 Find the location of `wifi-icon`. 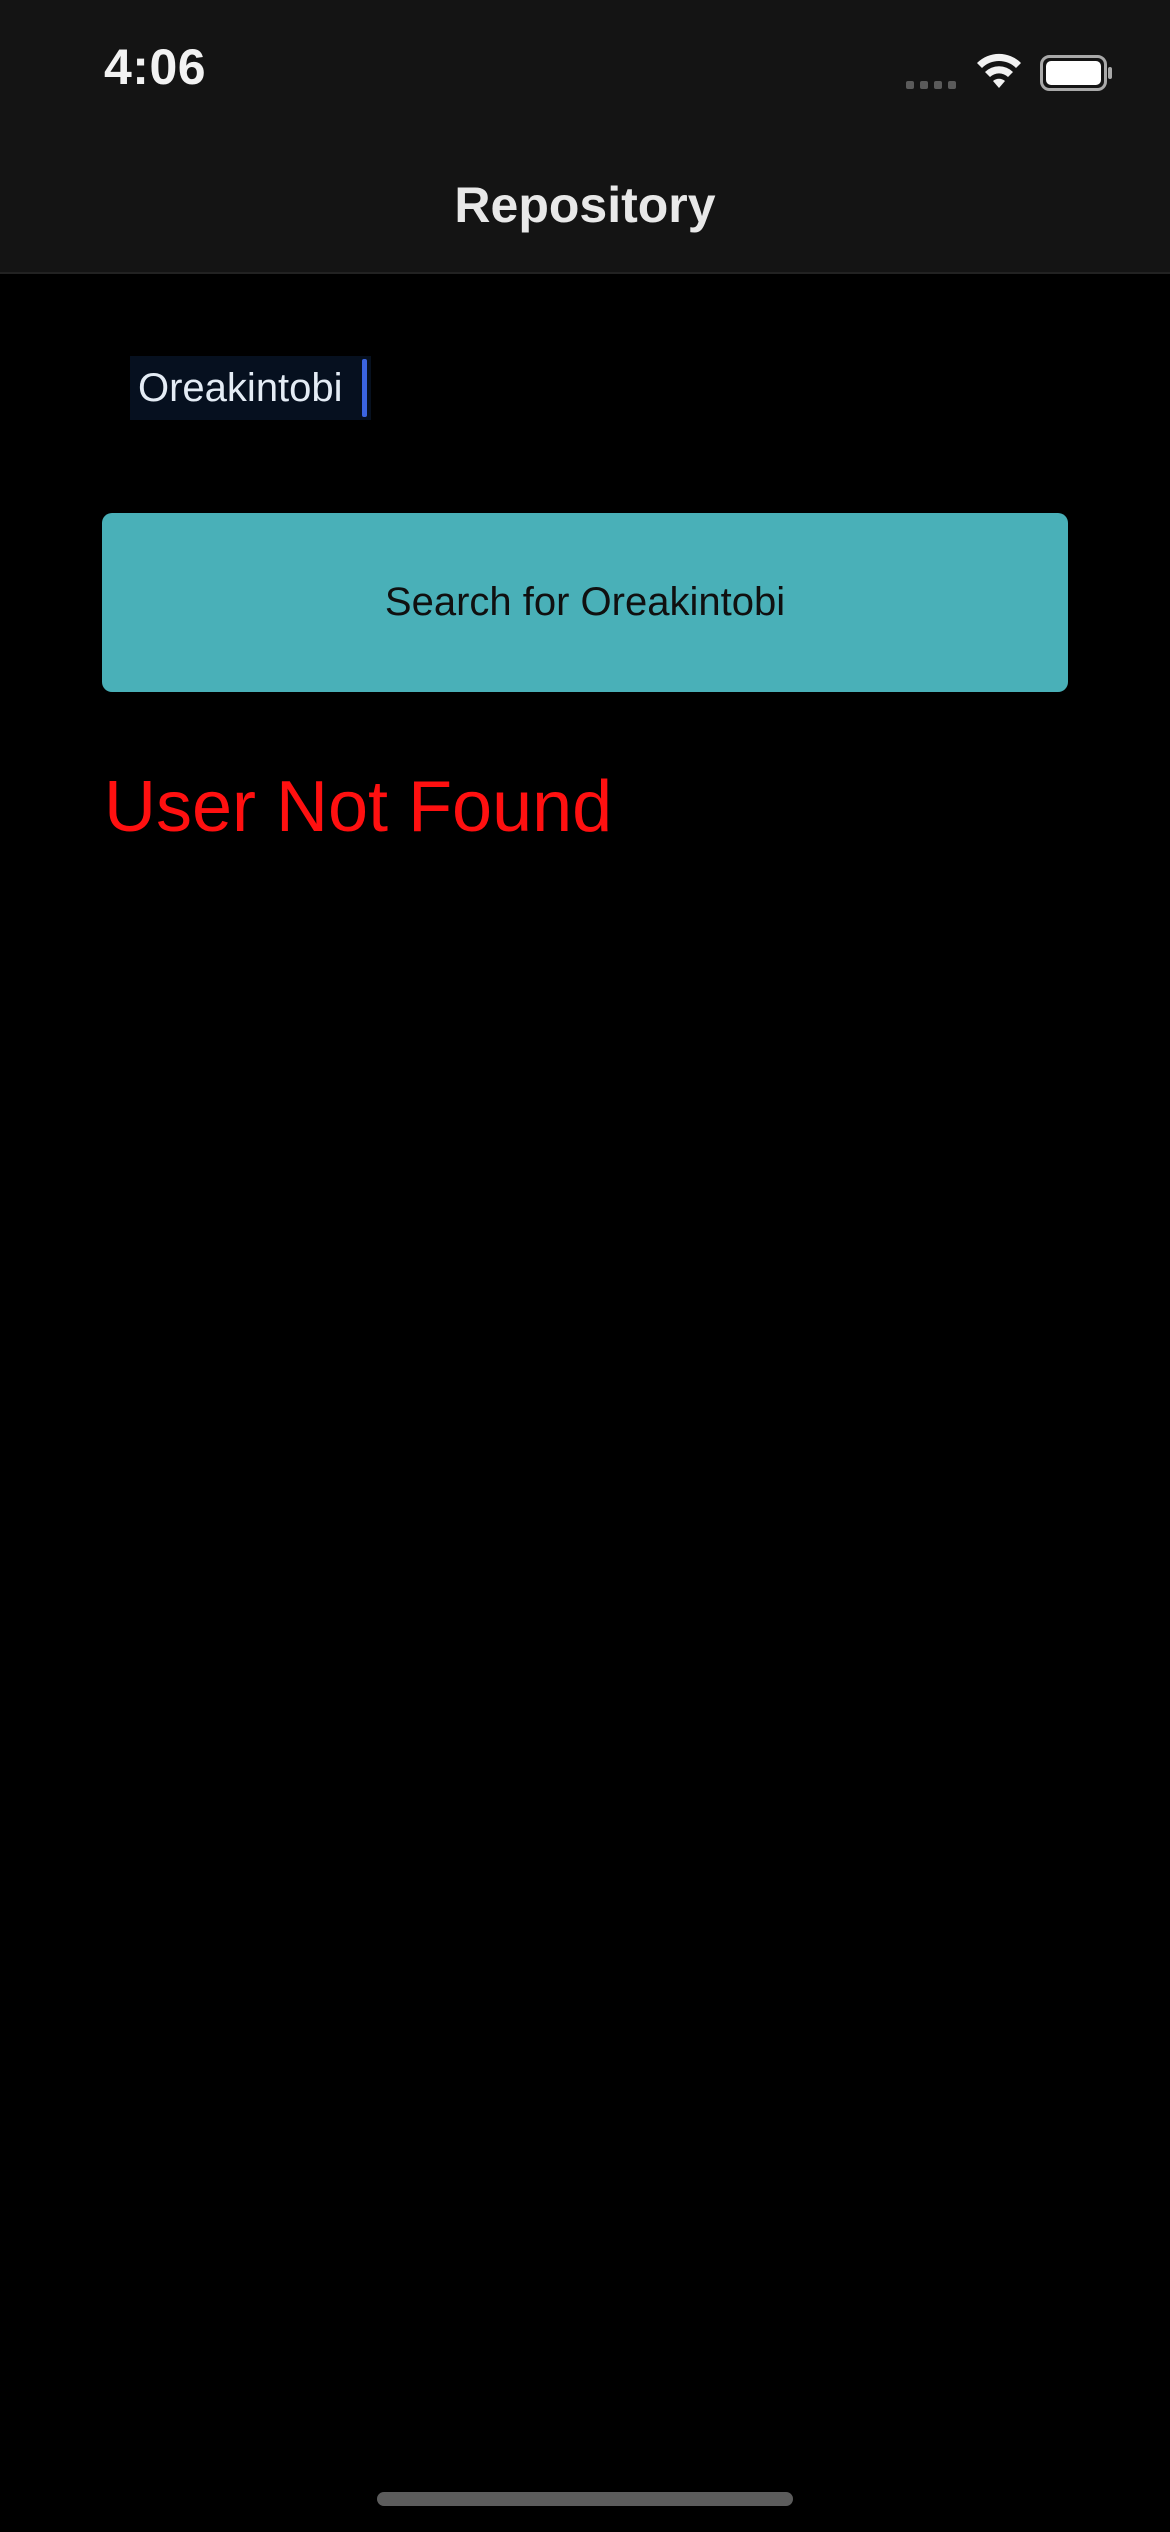

wifi-icon is located at coordinates (999, 70).